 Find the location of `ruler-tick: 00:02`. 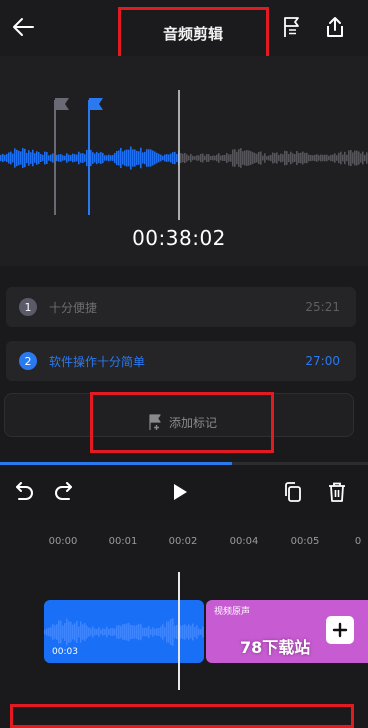

ruler-tick: 00:02 is located at coordinates (183, 541).